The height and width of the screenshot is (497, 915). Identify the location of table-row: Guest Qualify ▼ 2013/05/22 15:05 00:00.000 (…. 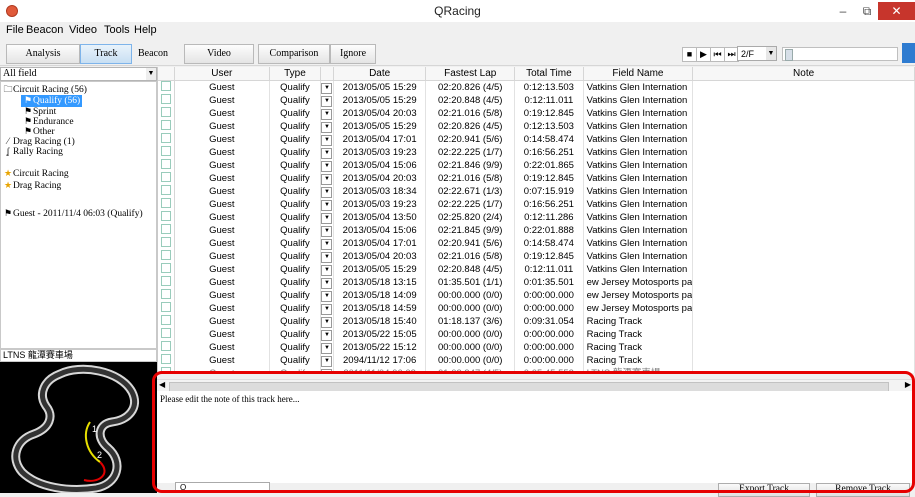
(536, 334).